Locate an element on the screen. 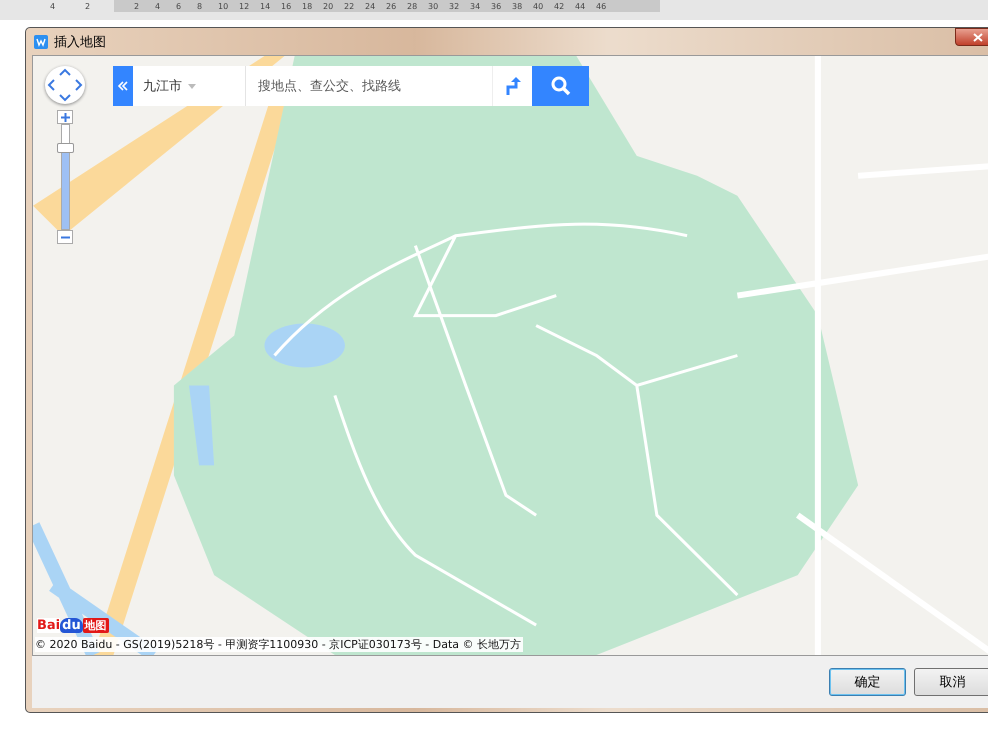  close-icon is located at coordinates (978, 37).